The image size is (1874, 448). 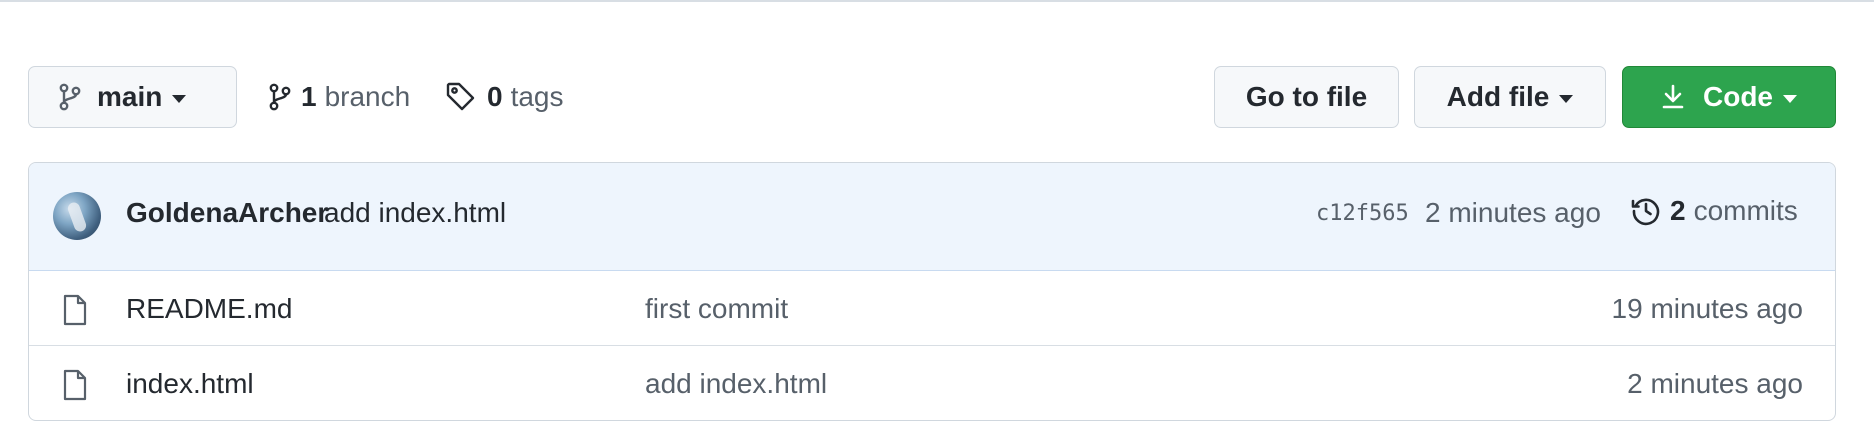 What do you see at coordinates (1745, 210) in the screenshot?
I see `commits-label: commits` at bounding box center [1745, 210].